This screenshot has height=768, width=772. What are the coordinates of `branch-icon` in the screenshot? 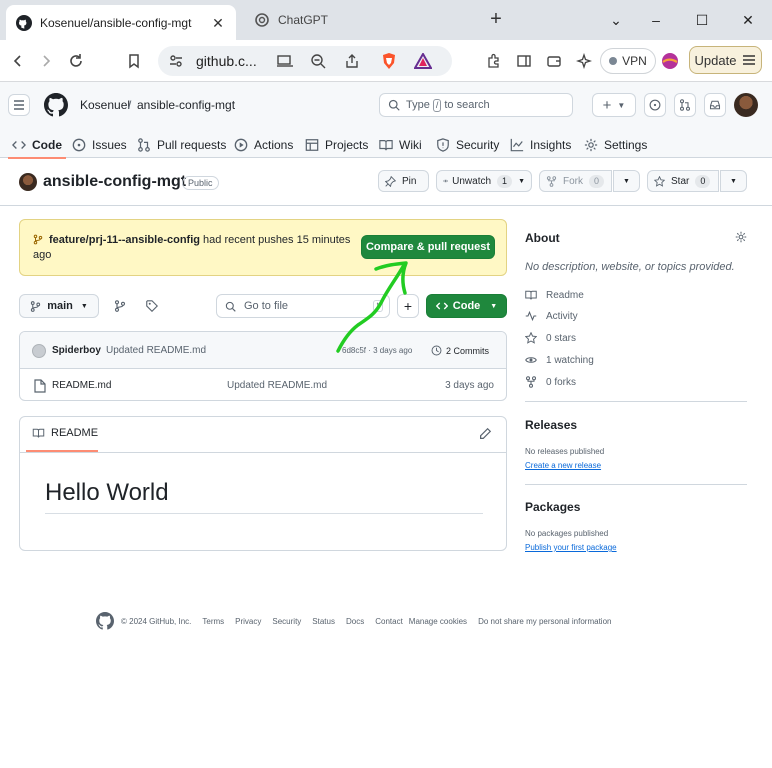 It's located at (36, 306).